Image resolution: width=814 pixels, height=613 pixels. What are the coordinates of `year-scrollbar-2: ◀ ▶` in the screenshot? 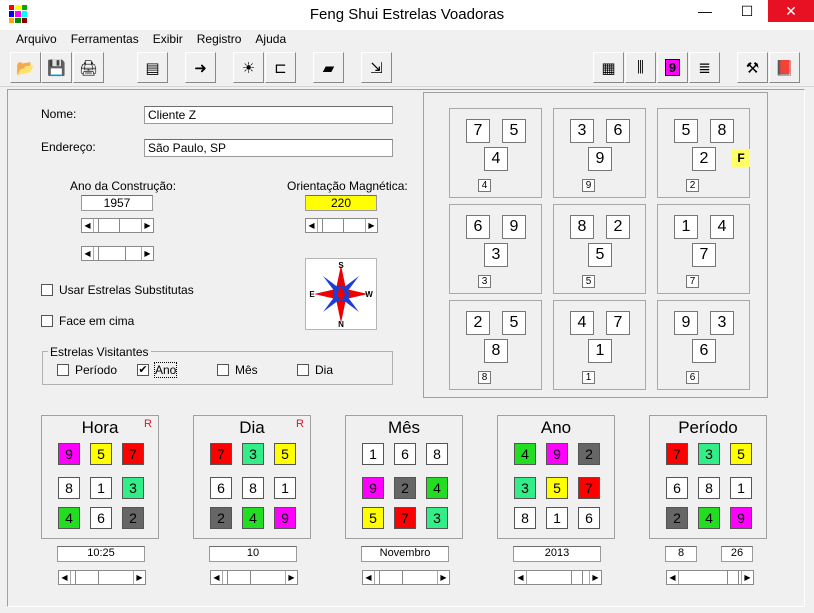 It's located at (117, 253).